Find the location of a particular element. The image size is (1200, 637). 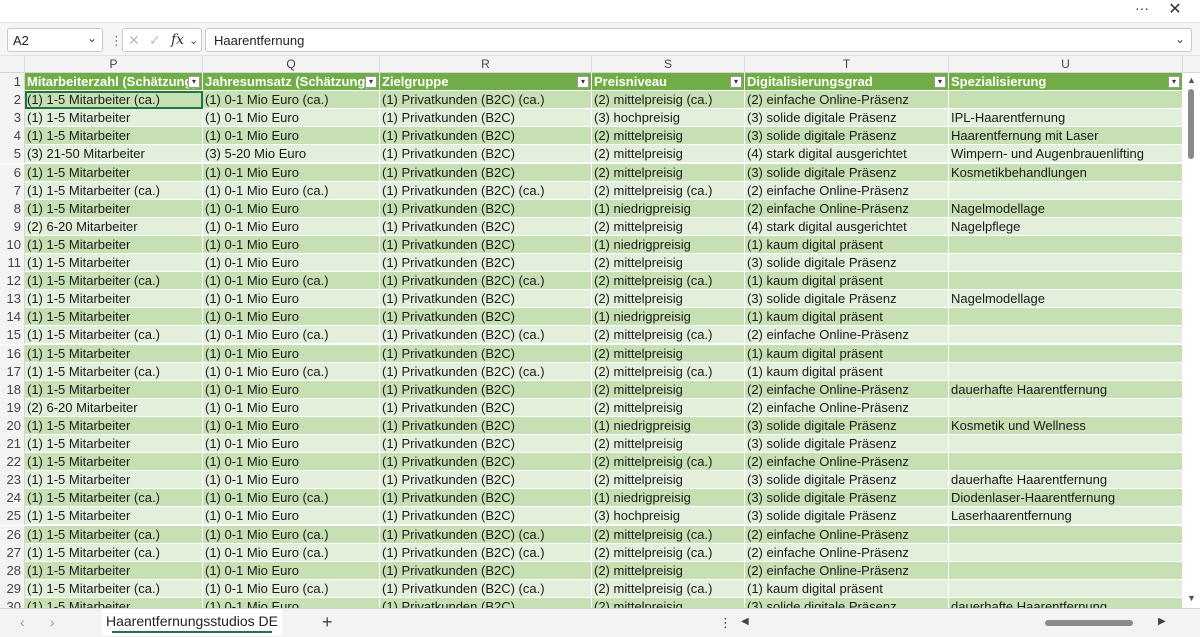

table-cell: IPL-Haarentfernung is located at coordinates (1066, 118).